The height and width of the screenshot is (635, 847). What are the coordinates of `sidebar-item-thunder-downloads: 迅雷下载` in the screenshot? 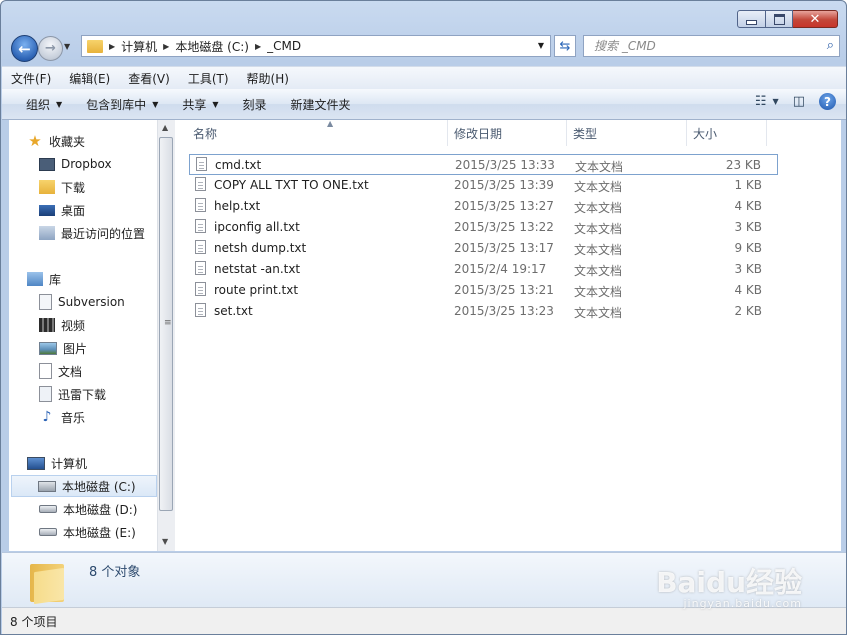 It's located at (72, 394).